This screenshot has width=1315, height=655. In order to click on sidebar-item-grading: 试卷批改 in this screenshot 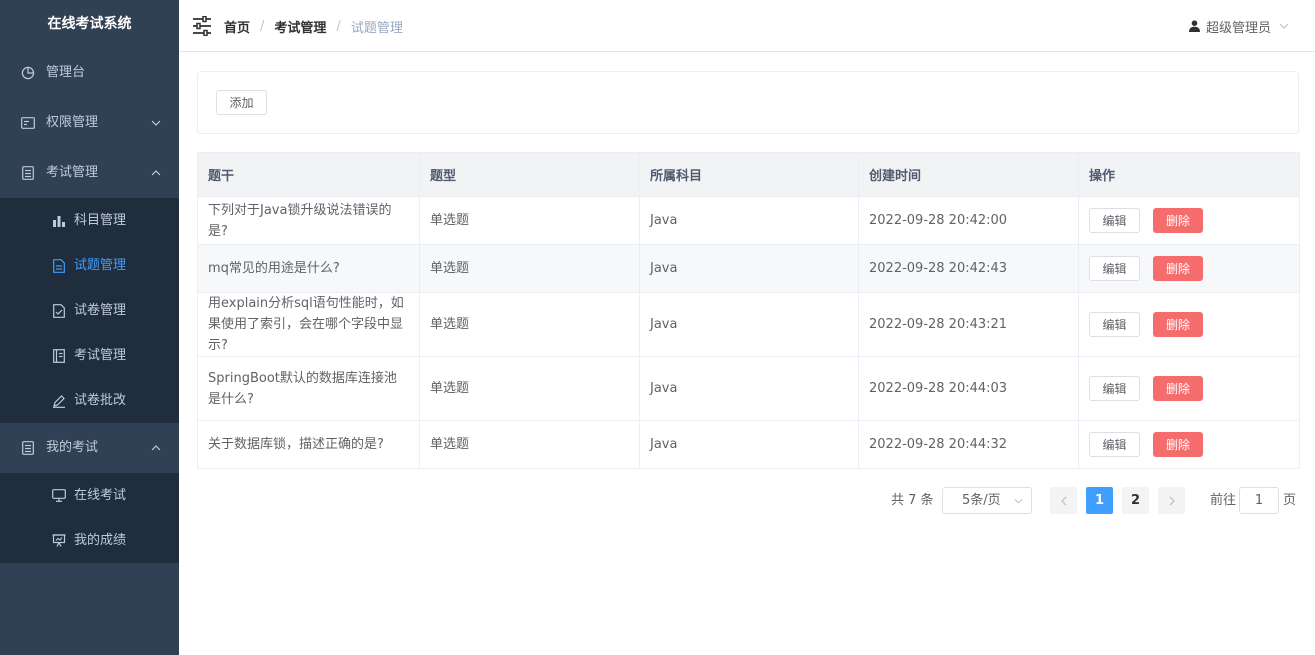, I will do `click(89, 400)`.